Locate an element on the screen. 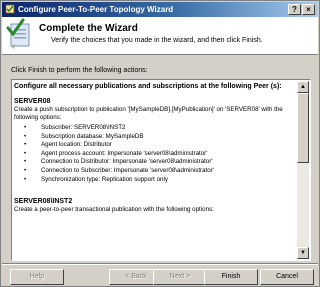 This screenshot has width=320, height=287. footer-divider is located at coordinates (160, 264).